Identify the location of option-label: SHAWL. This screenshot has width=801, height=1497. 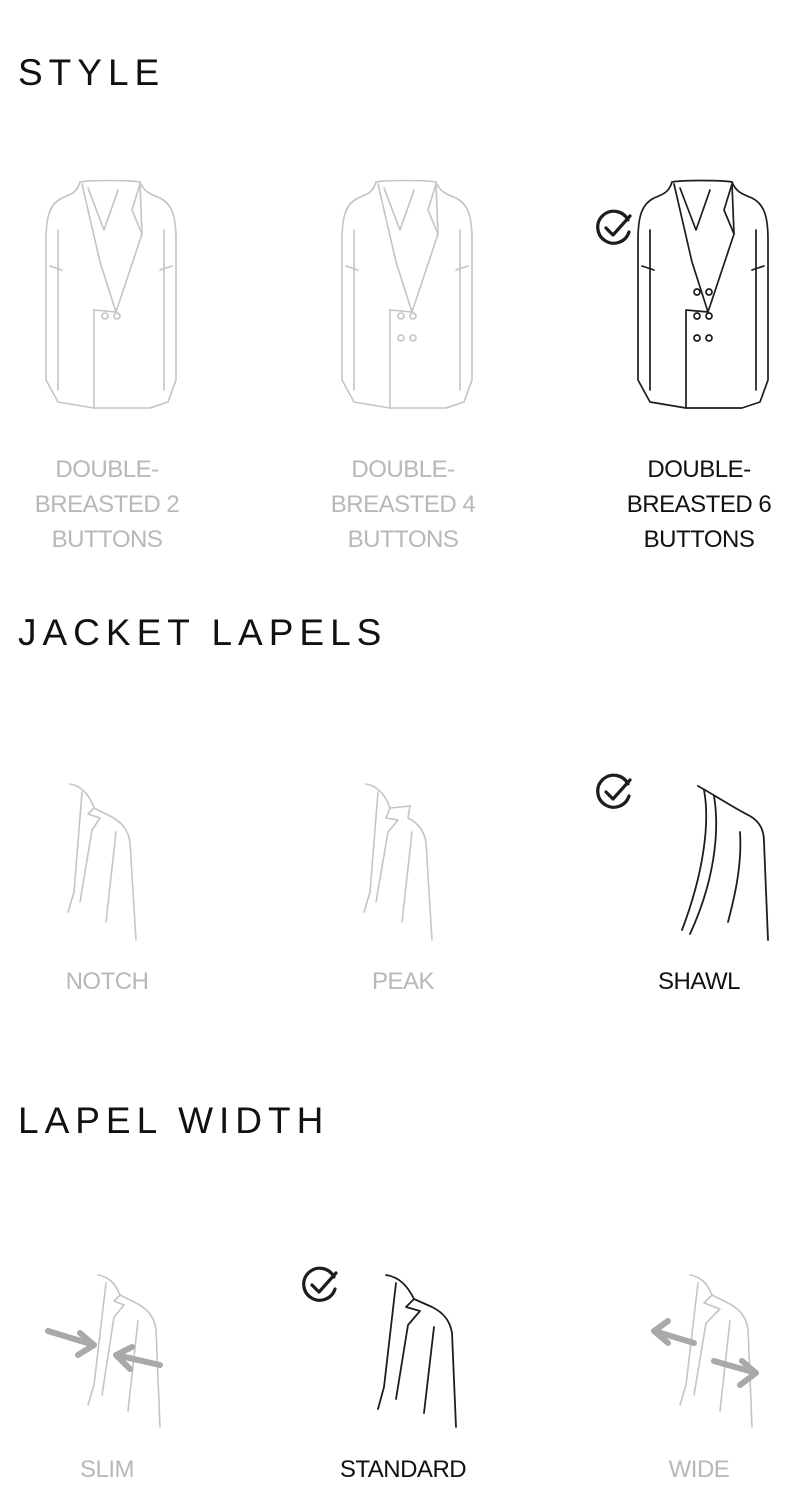
(699, 981).